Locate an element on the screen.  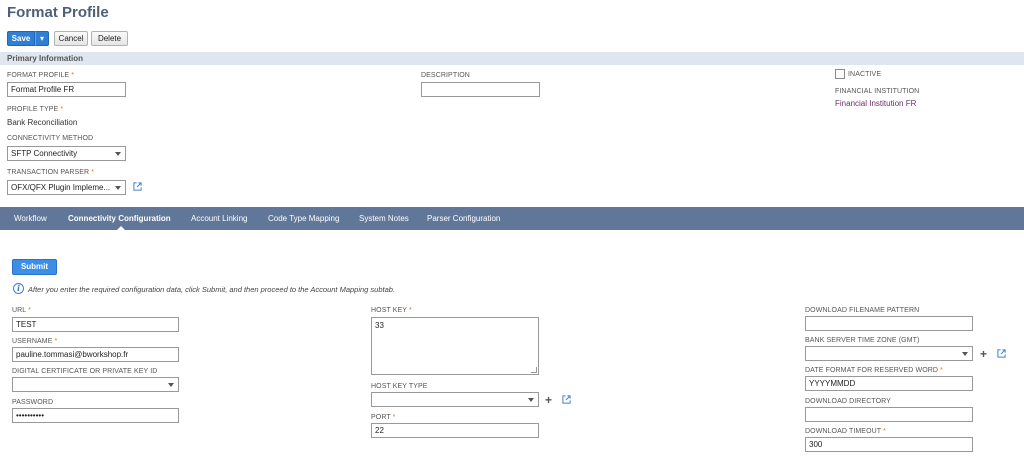
password-input: •••••••••• is located at coordinates (95, 415).